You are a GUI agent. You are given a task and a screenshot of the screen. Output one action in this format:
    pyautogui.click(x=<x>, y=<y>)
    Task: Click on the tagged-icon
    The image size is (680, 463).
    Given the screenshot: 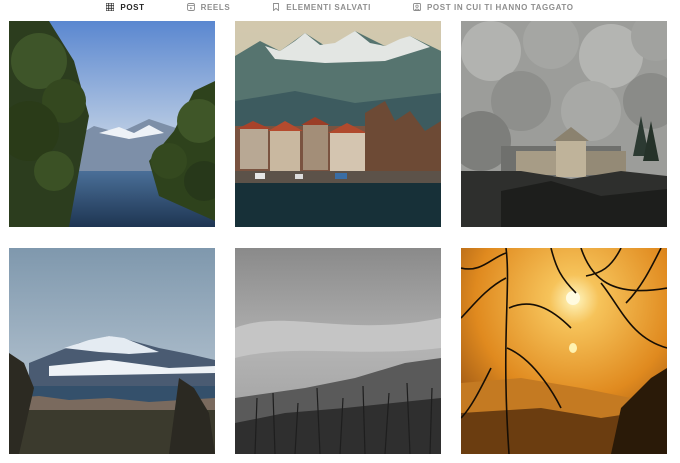 What is the action you would take?
    pyautogui.click(x=417, y=7)
    